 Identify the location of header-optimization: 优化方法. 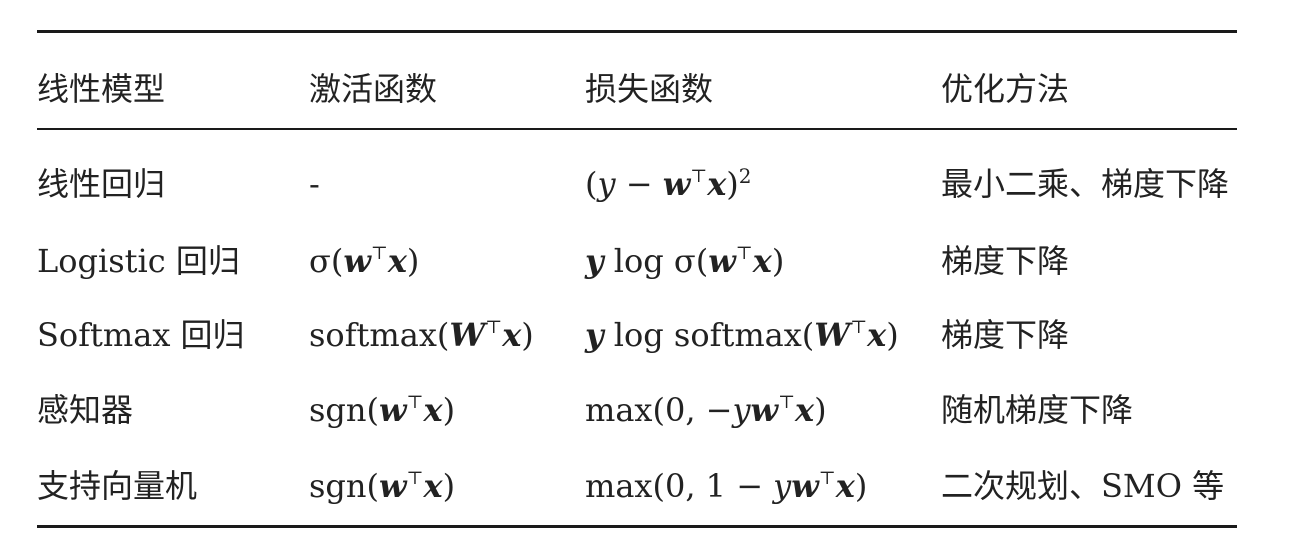
(1005, 89).